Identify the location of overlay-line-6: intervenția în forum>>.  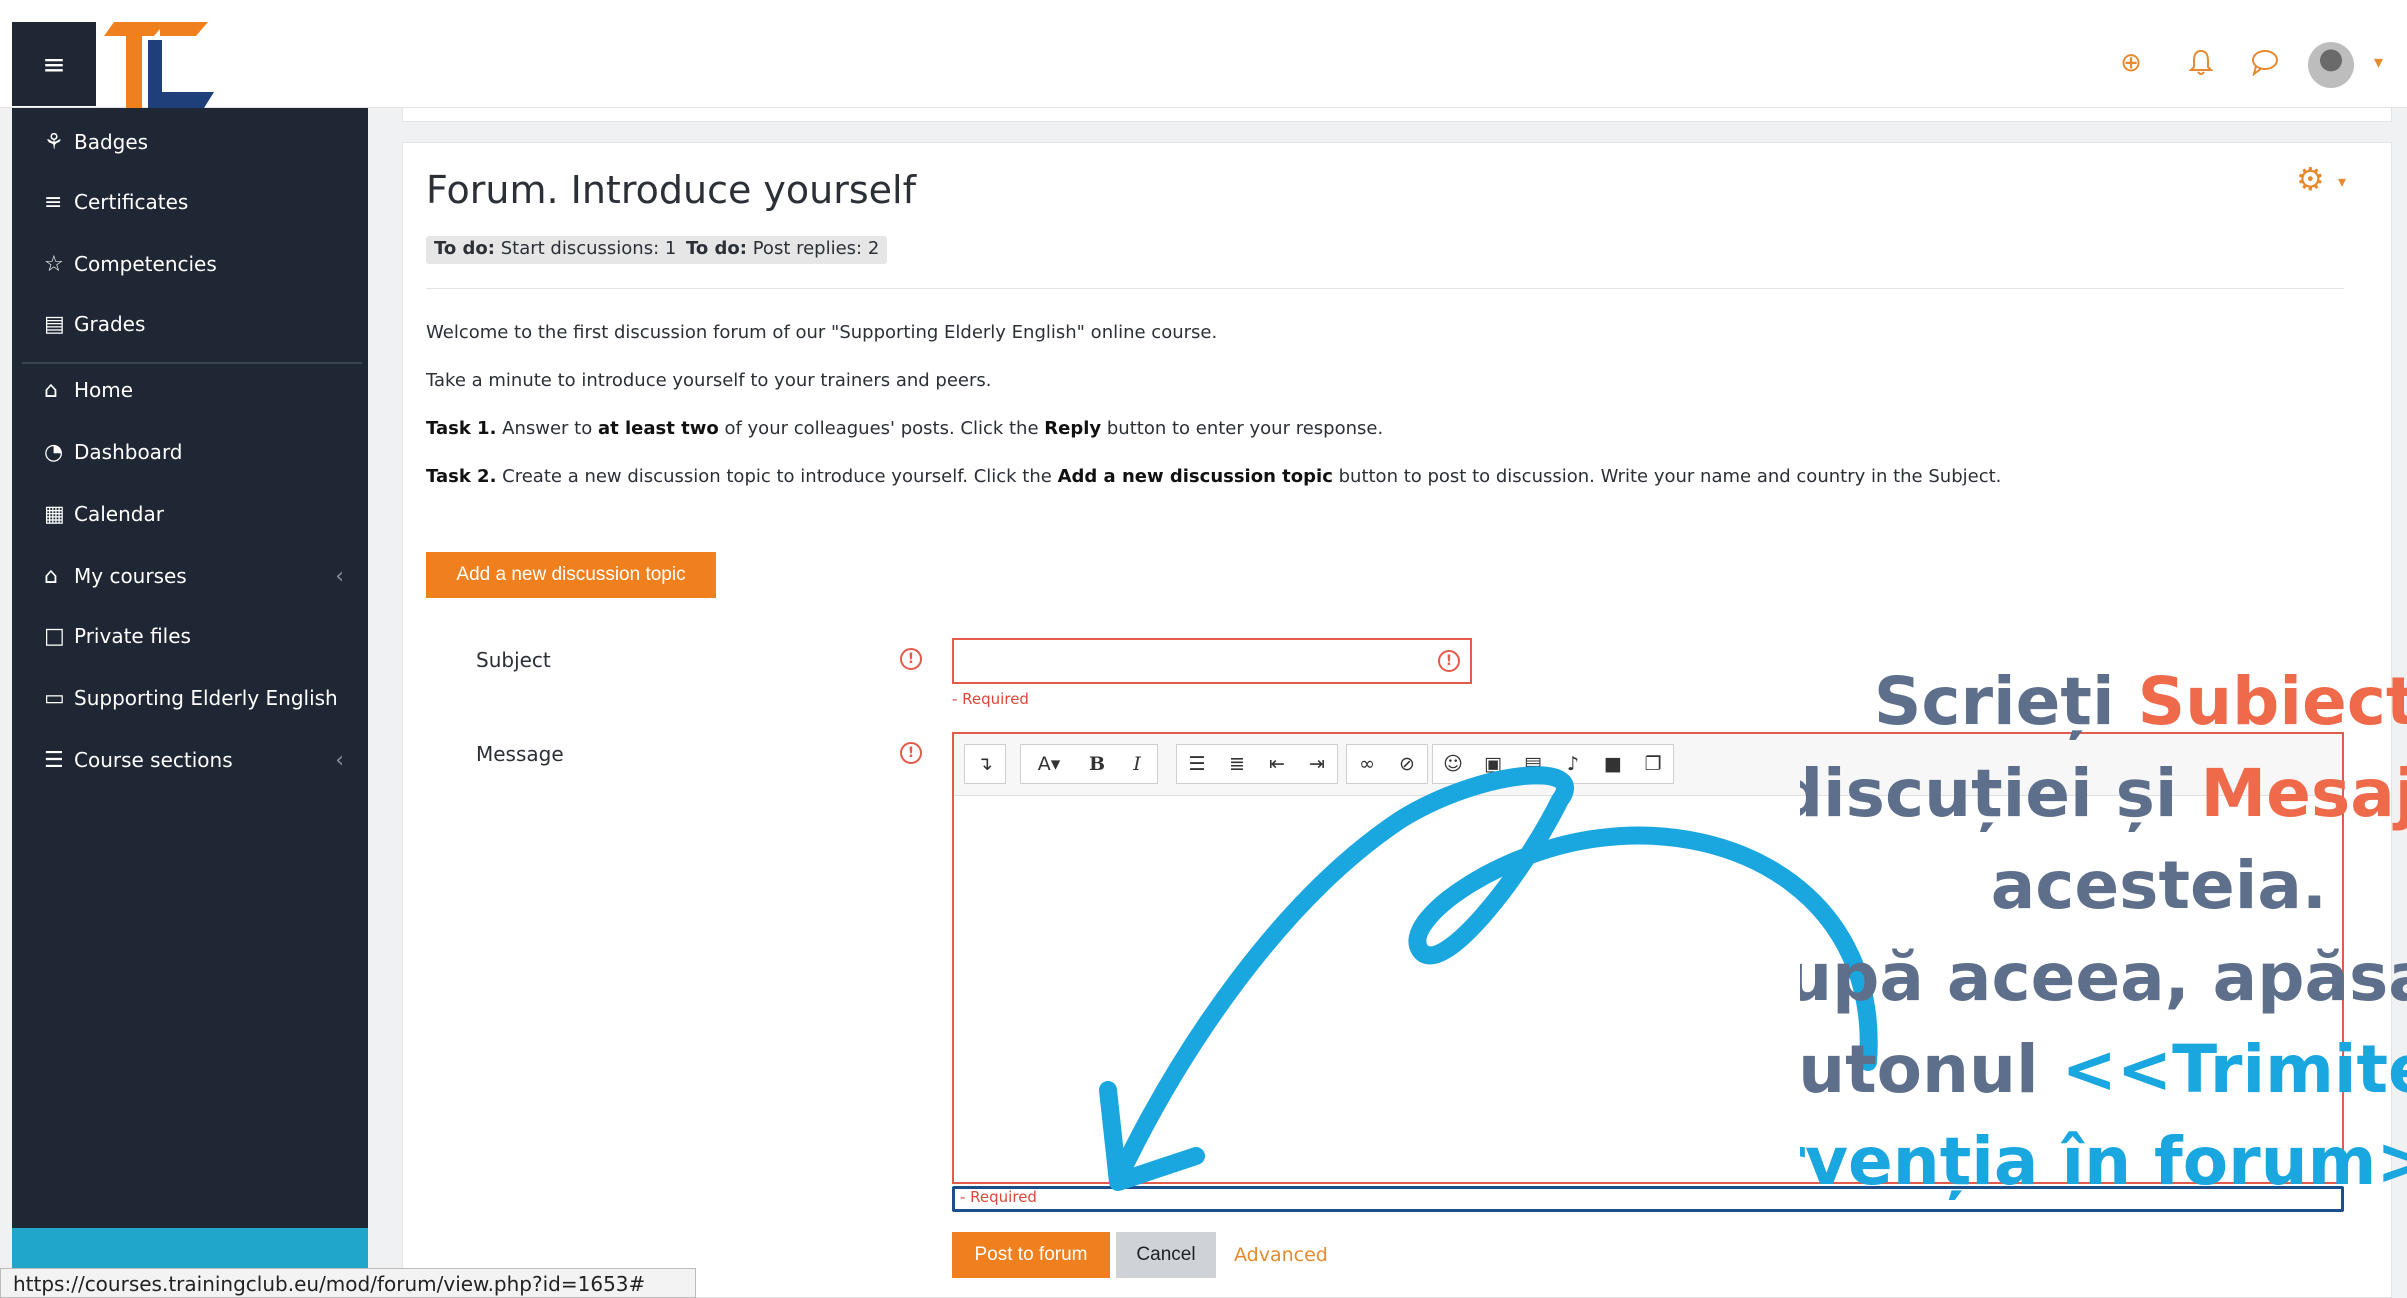
(2103, 1161).